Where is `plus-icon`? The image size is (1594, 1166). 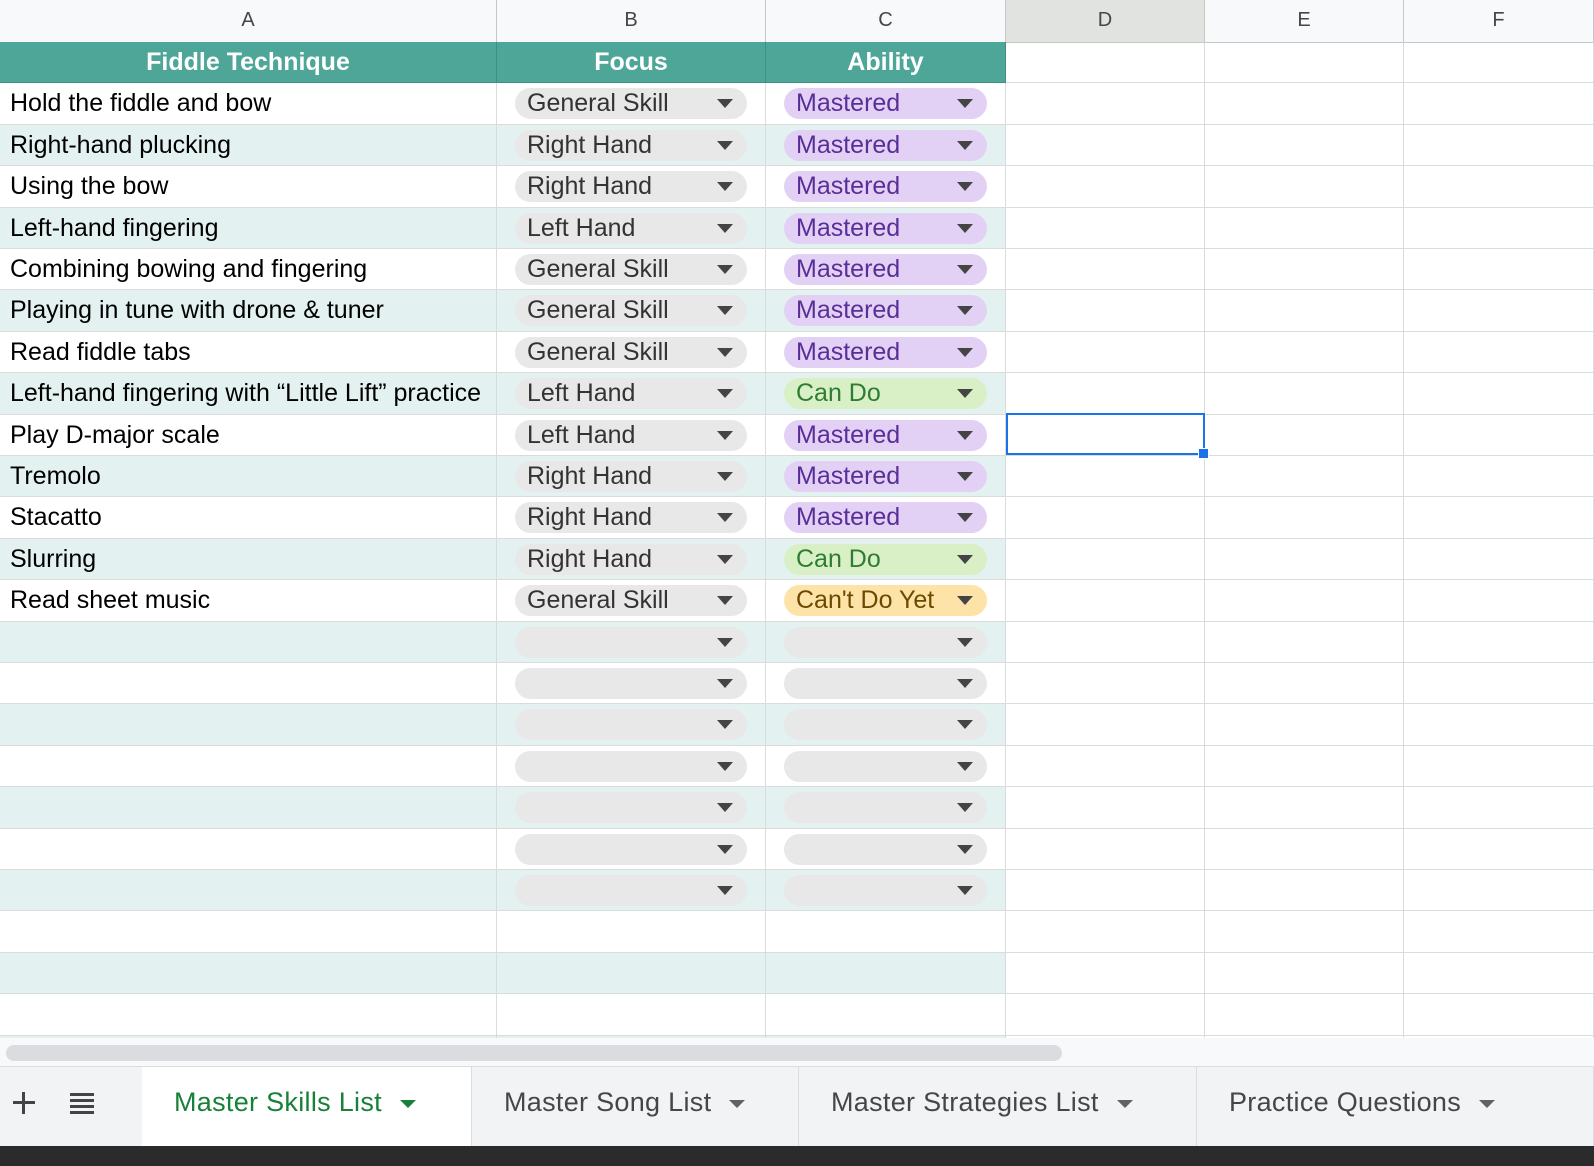
plus-icon is located at coordinates (24, 1103).